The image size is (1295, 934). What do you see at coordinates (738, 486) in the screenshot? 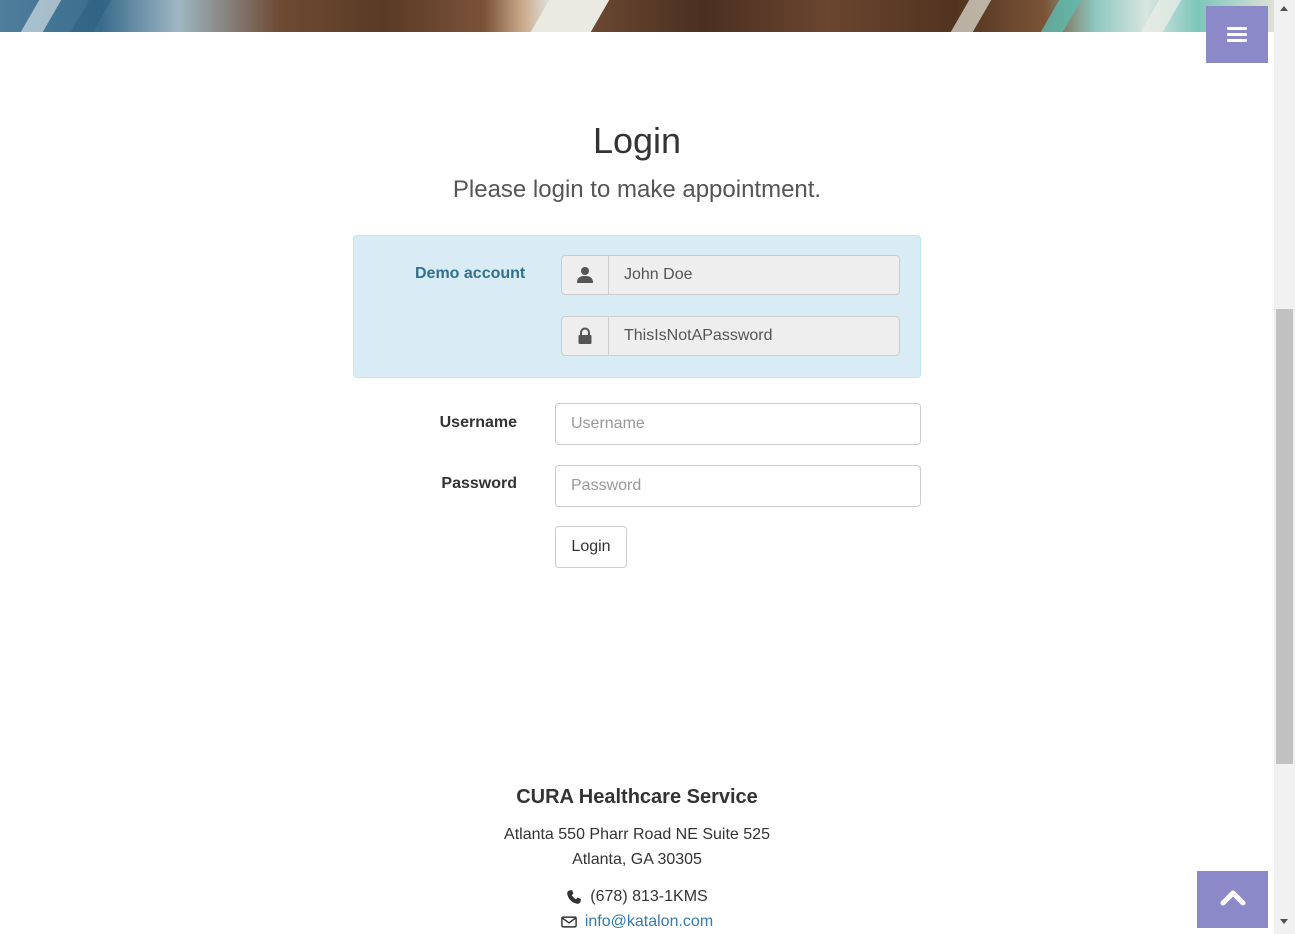
I see `password-input` at bounding box center [738, 486].